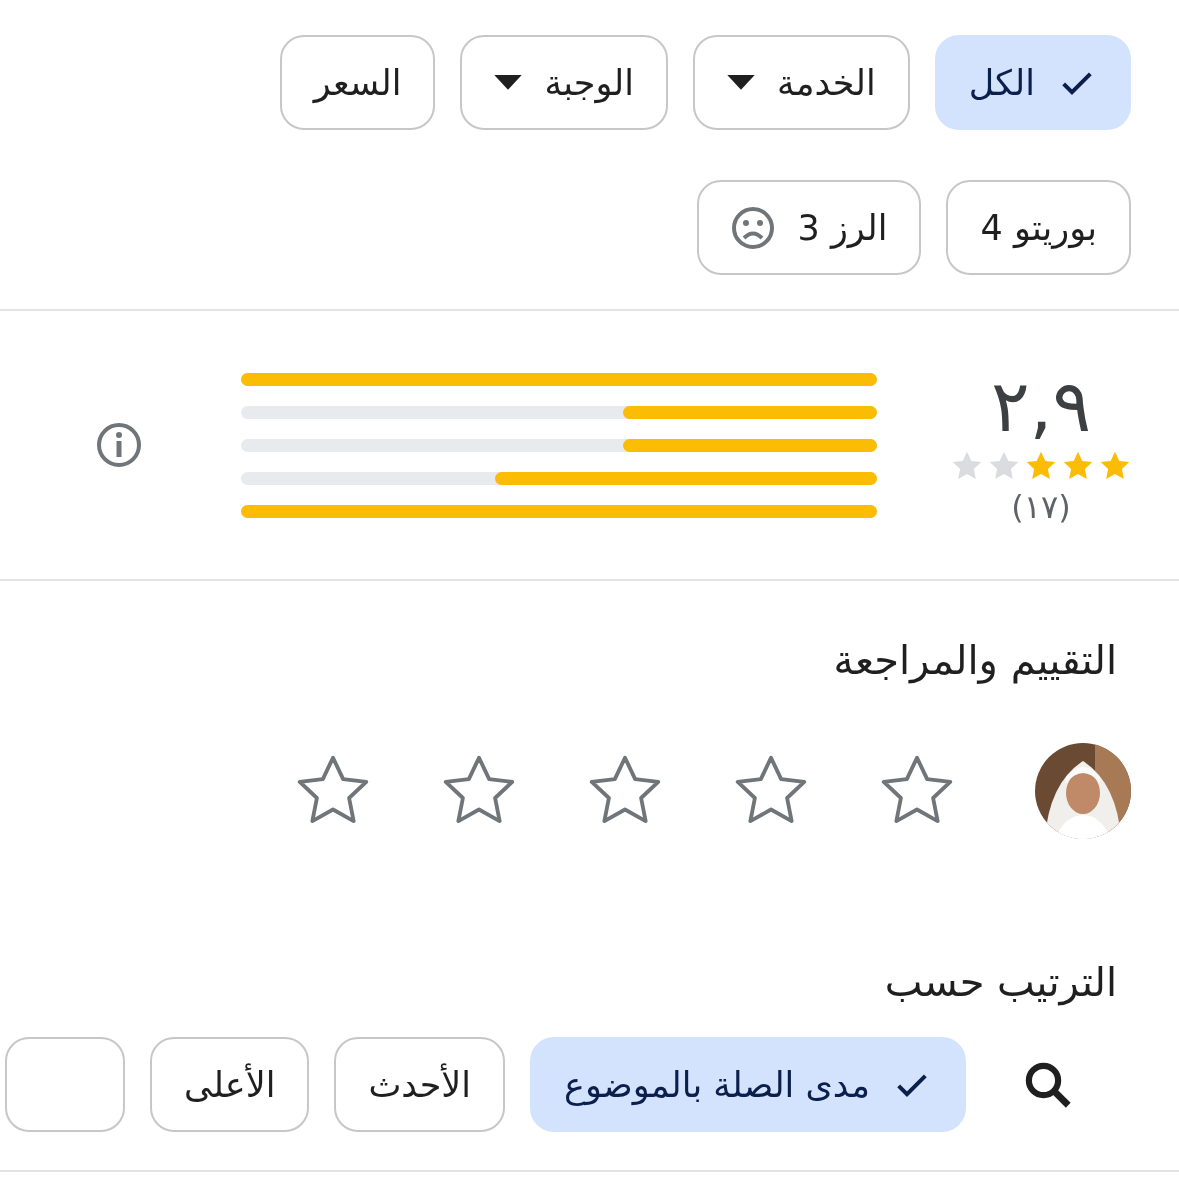 This screenshot has width=1179, height=1187. I want to click on filter-chip: السعر, so click(357, 82).